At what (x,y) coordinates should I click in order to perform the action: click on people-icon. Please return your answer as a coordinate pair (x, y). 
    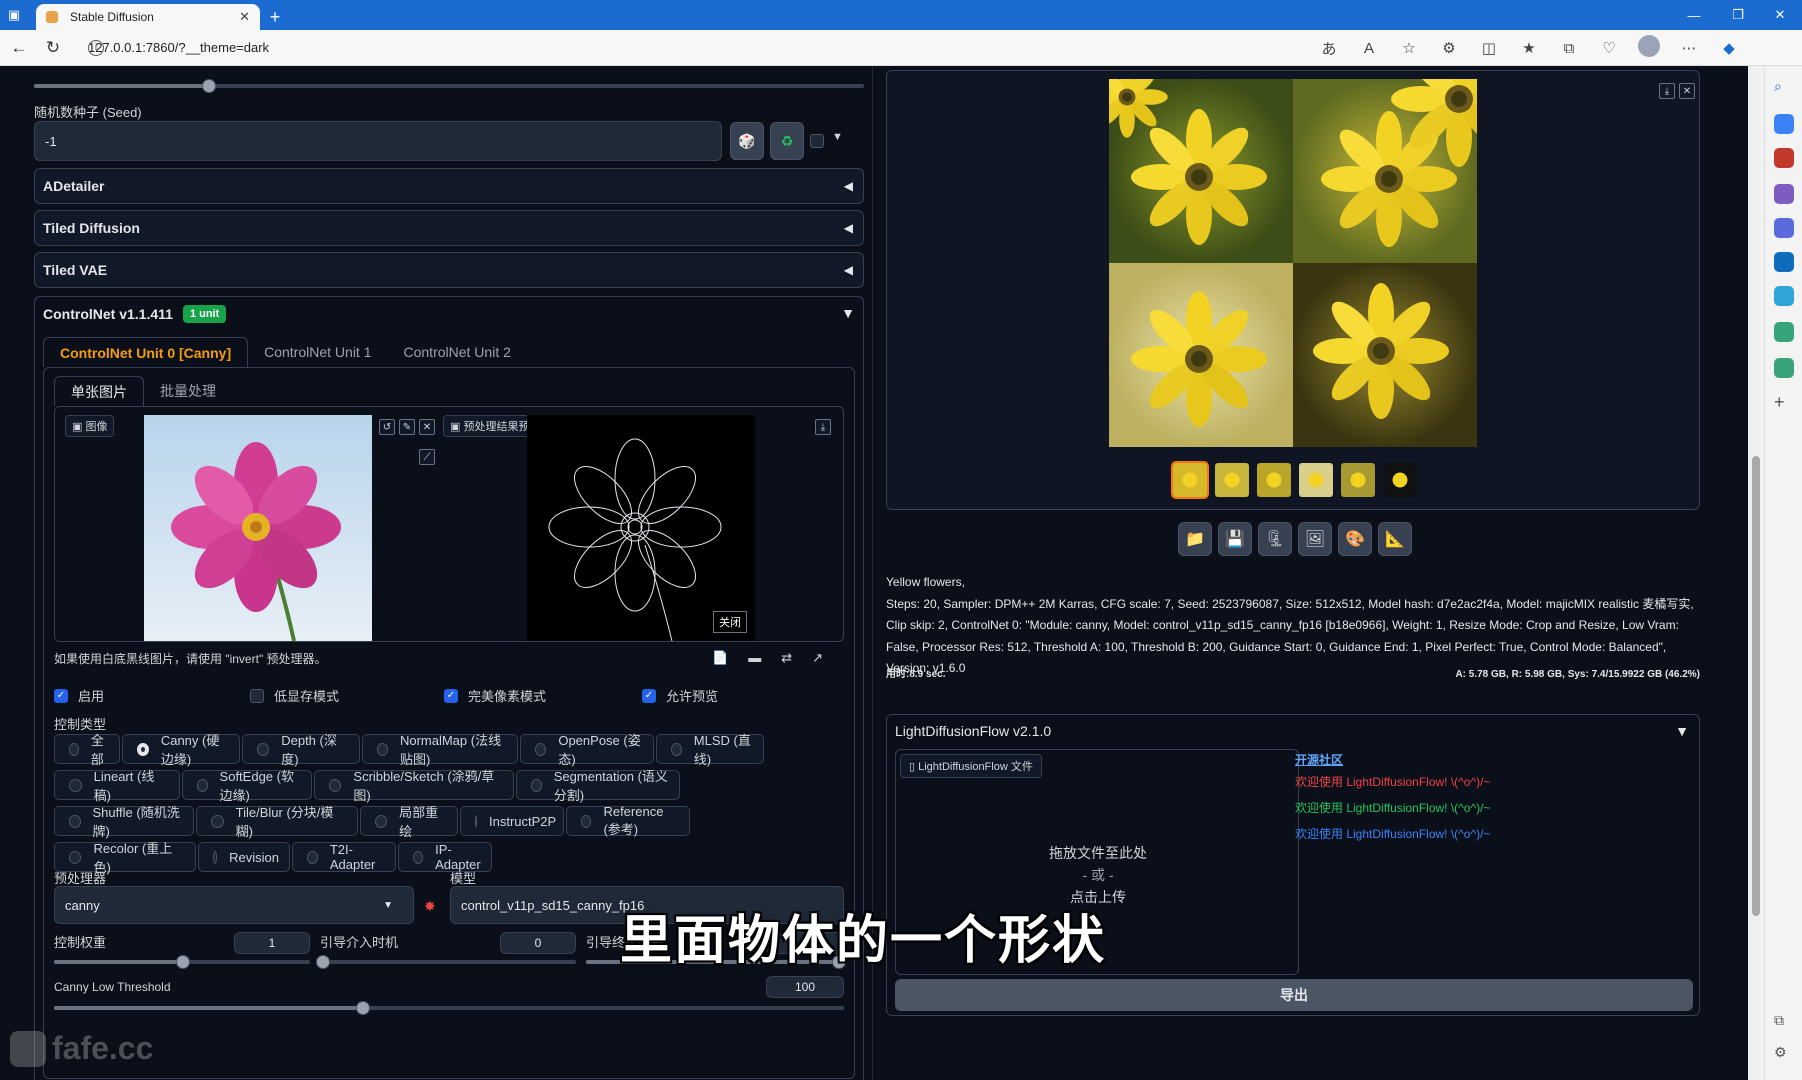
    Looking at the image, I should click on (1784, 194).